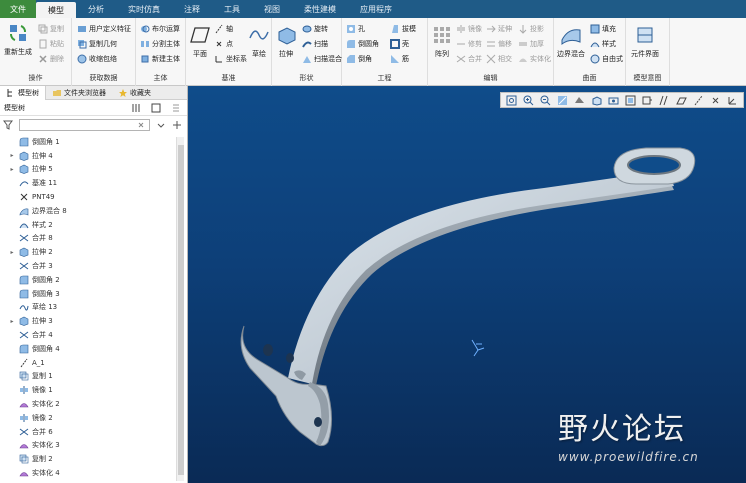 The height and width of the screenshot is (483, 746). What do you see at coordinates (88, 418) in the screenshot?
I see `tree-item: 镜像 2` at bounding box center [88, 418].